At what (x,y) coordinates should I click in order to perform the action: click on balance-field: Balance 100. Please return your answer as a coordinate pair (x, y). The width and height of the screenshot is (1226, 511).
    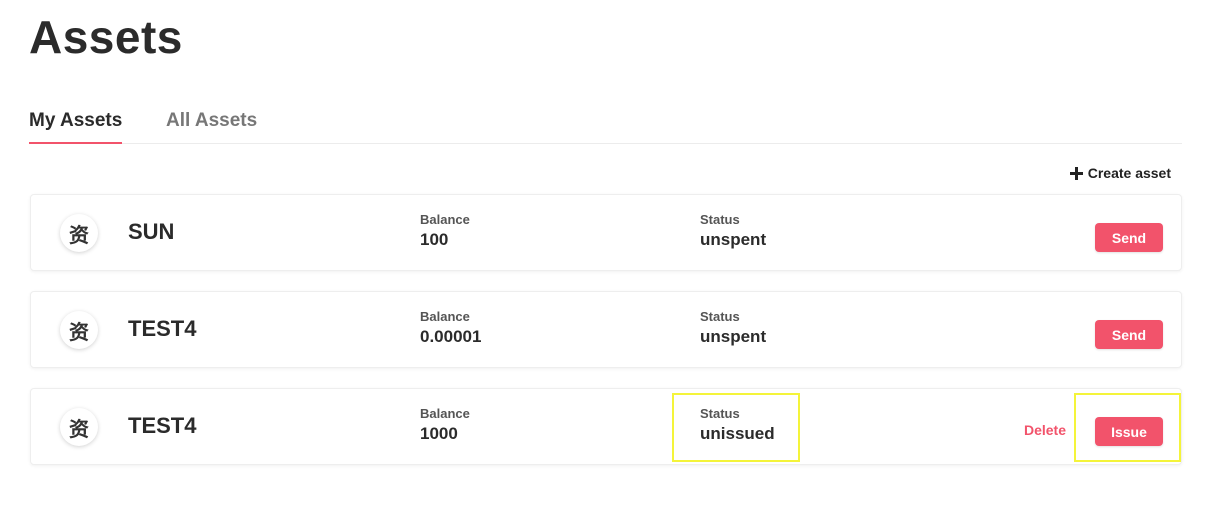
    Looking at the image, I should click on (445, 231).